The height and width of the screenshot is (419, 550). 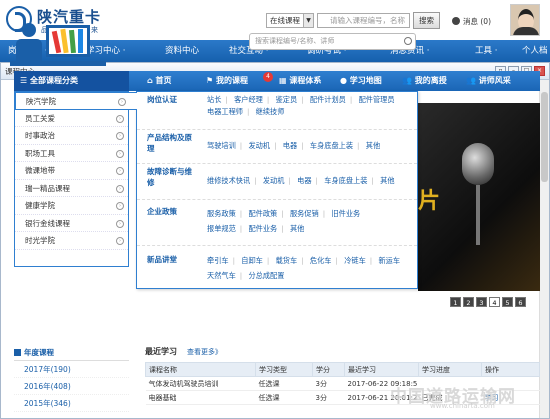 I want to click on year-2016-link: 2016年(408), so click(x=71, y=386).